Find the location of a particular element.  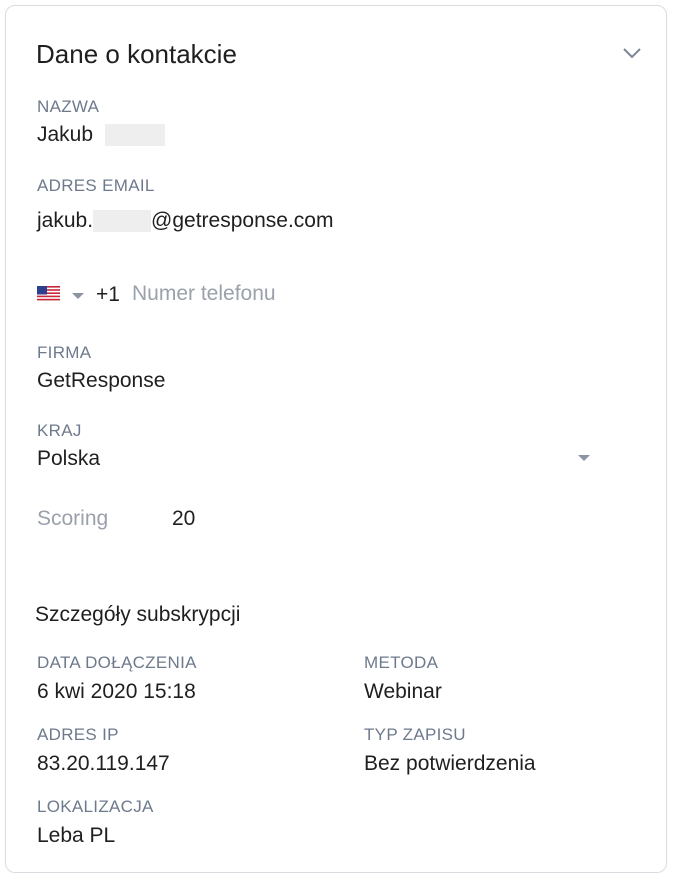

country-select: Polska is located at coordinates (68, 459).